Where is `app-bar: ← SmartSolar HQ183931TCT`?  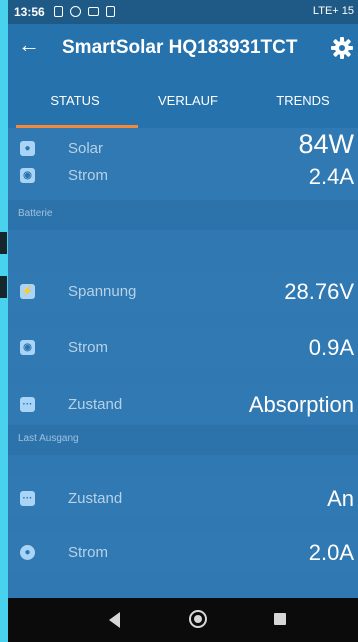 app-bar: ← SmartSolar HQ183931TCT is located at coordinates (183, 48).